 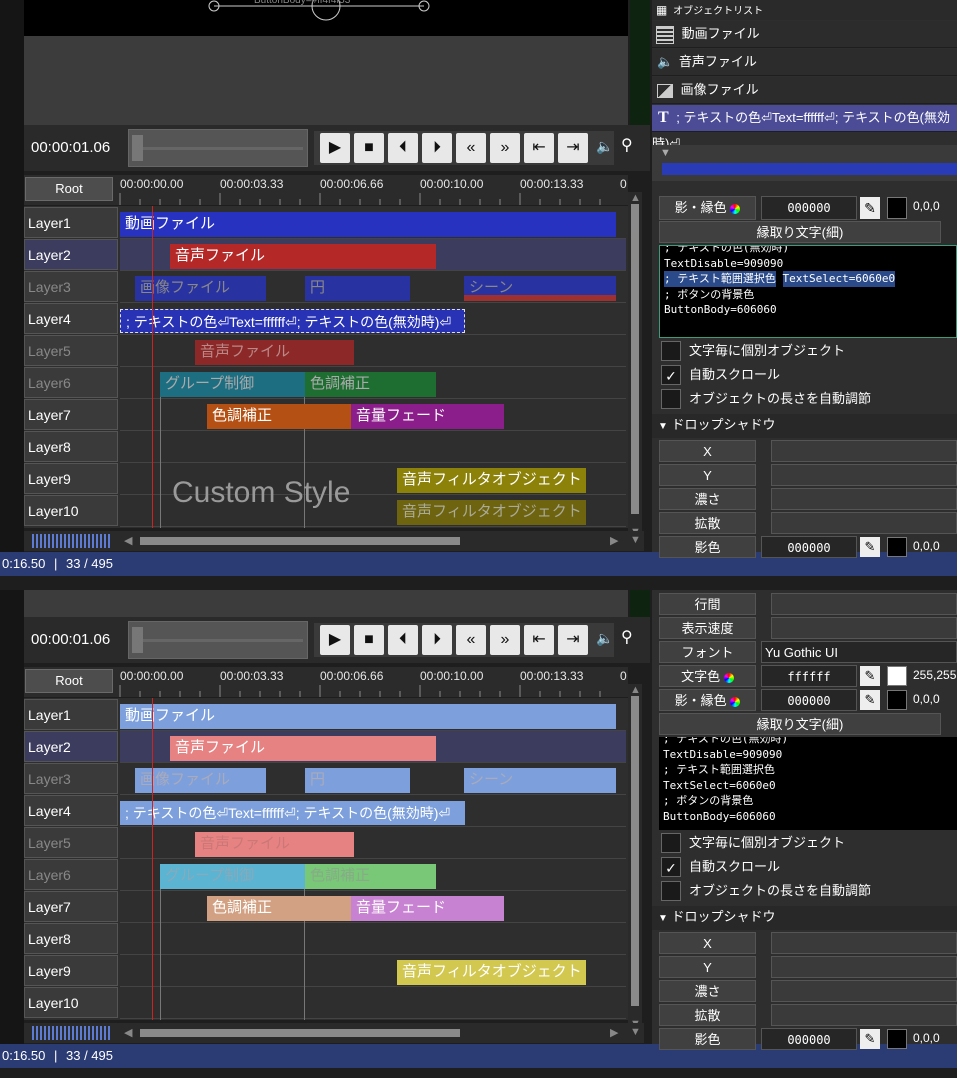 I want to click on font-select: Yu Gothic UI, so click(x=859, y=652).